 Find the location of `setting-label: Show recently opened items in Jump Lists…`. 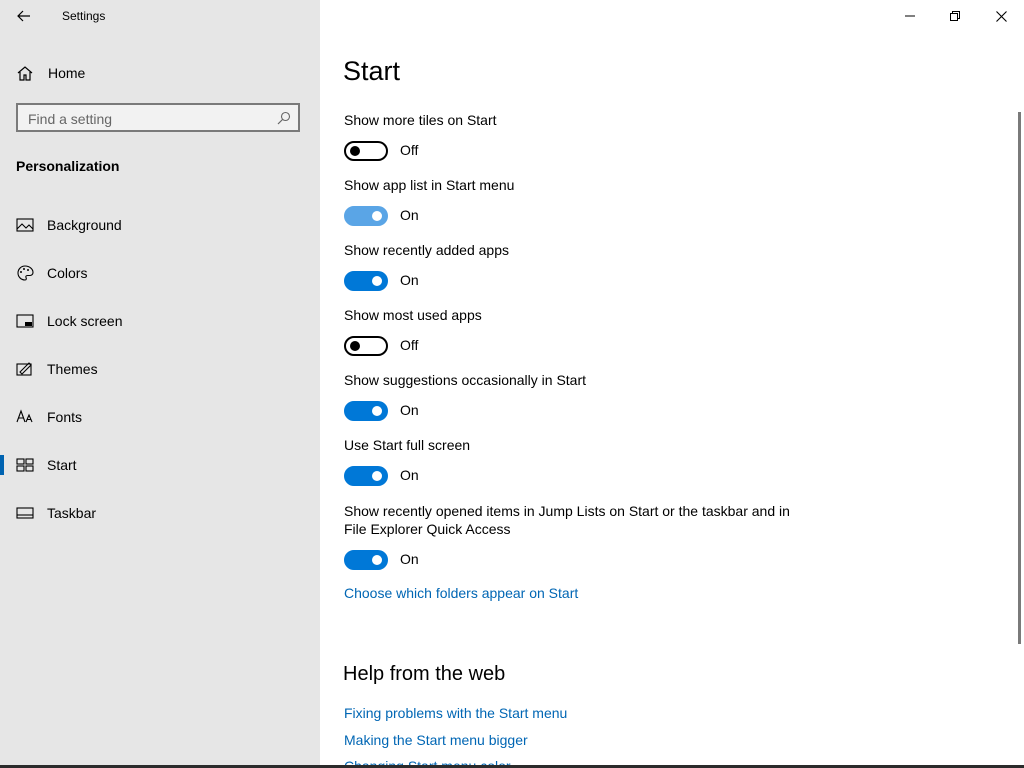

setting-label: Show recently opened items in Jump Lists… is located at coordinates (567, 520).